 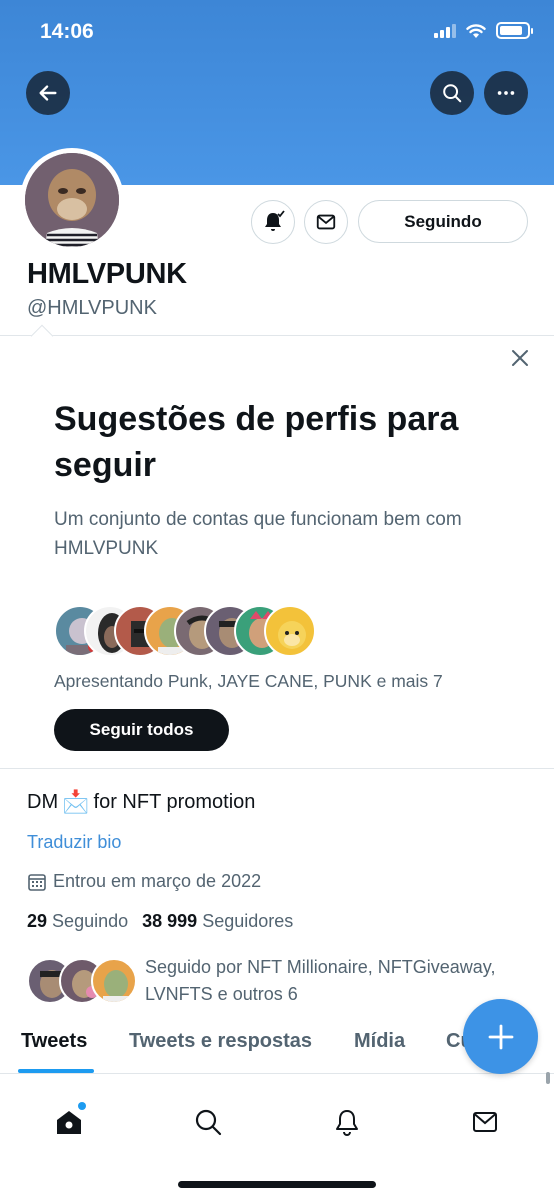 I want to click on calendar-icon, so click(x=37, y=882).